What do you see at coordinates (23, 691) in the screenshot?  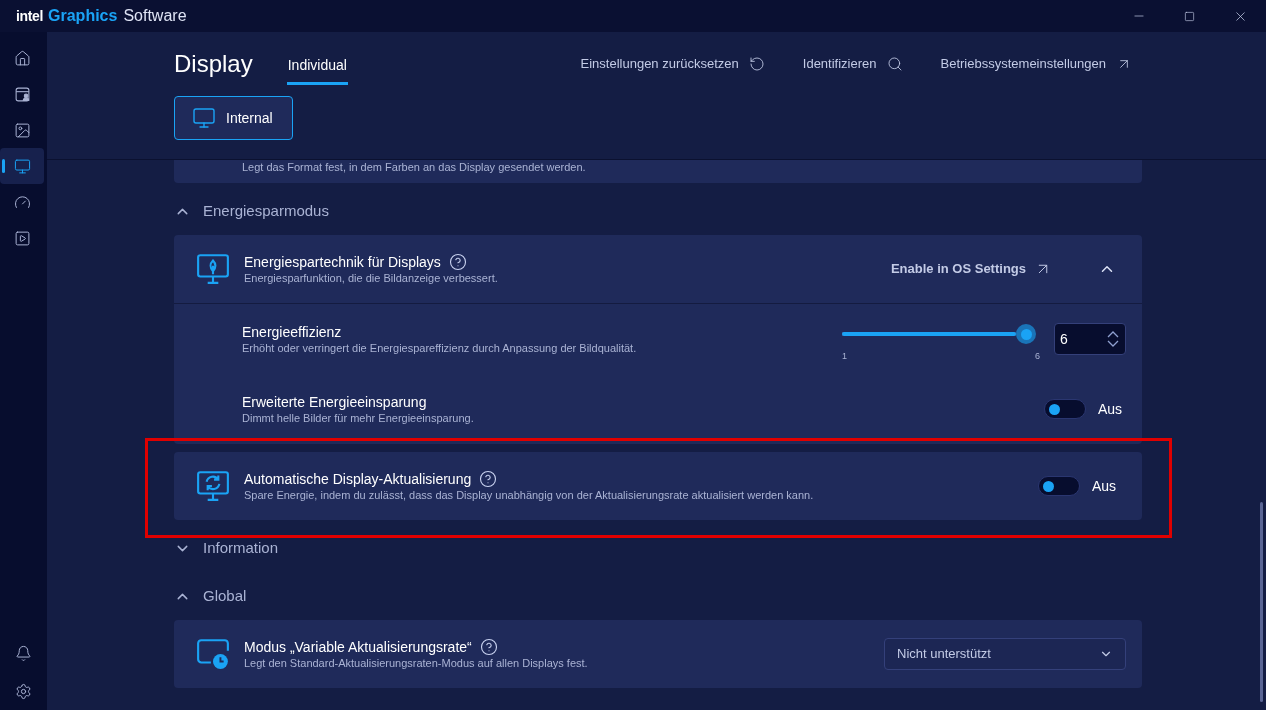 I see `settings-icon` at bounding box center [23, 691].